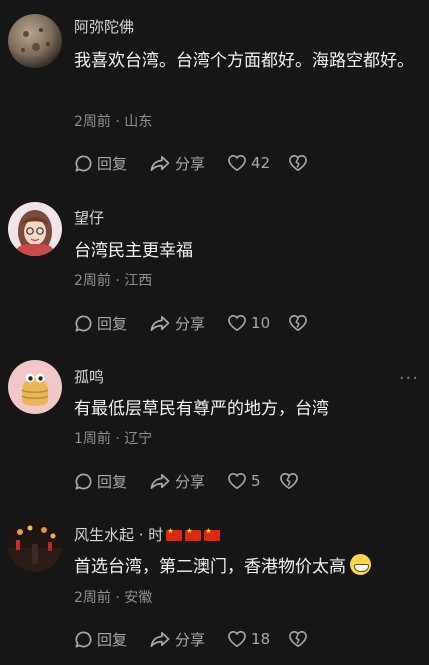  I want to click on comment-username: 阿弥陀佛, so click(104, 26).